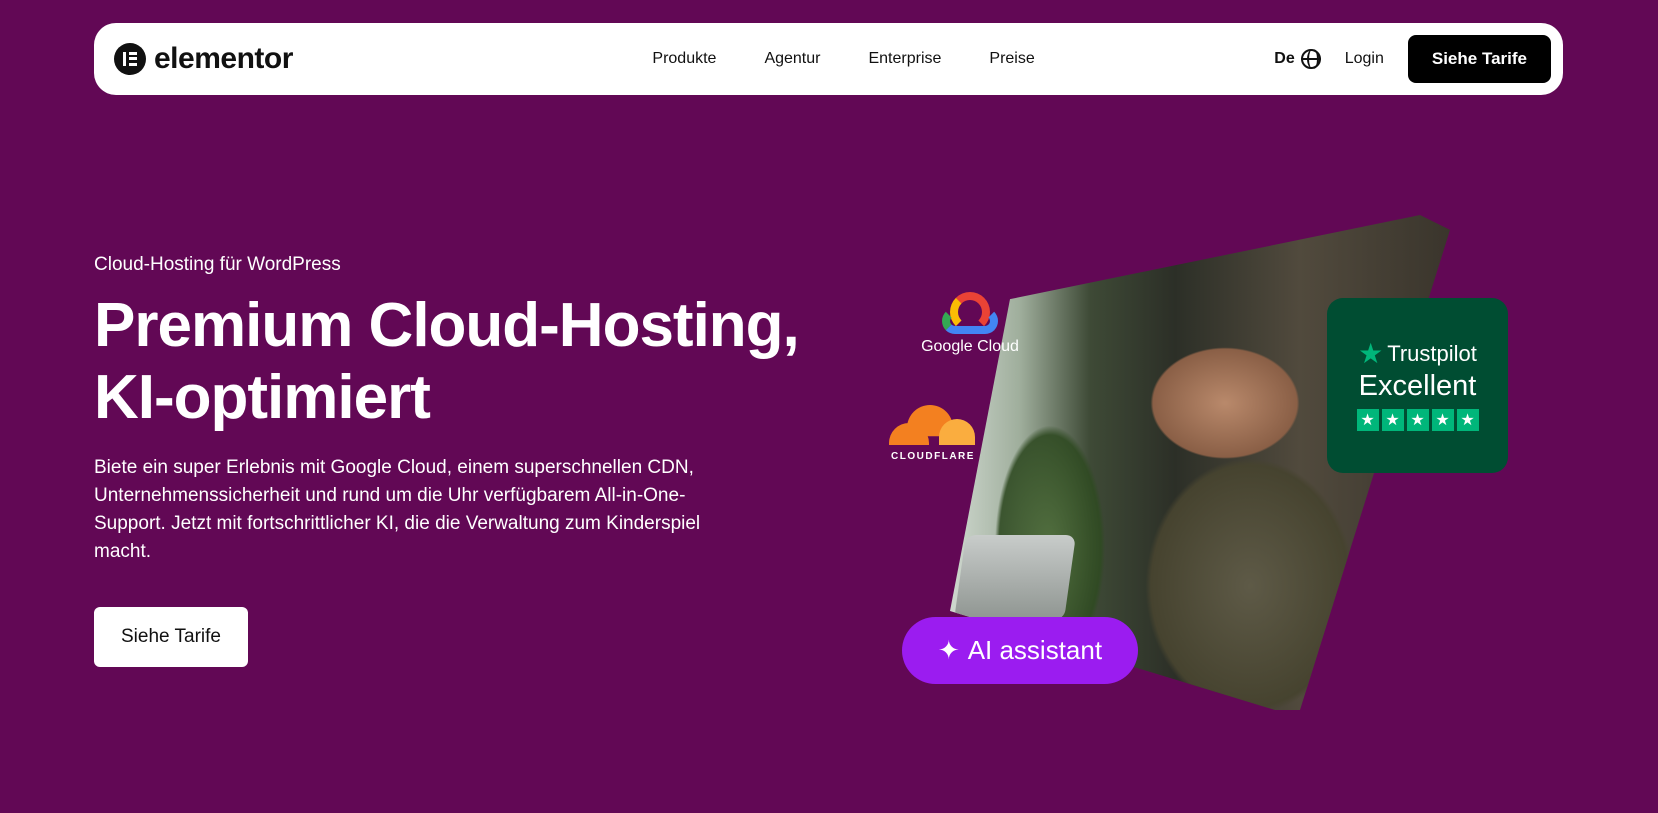 This screenshot has height=813, width=1658. I want to click on trustpilot-rating: Excellent, so click(1417, 386).